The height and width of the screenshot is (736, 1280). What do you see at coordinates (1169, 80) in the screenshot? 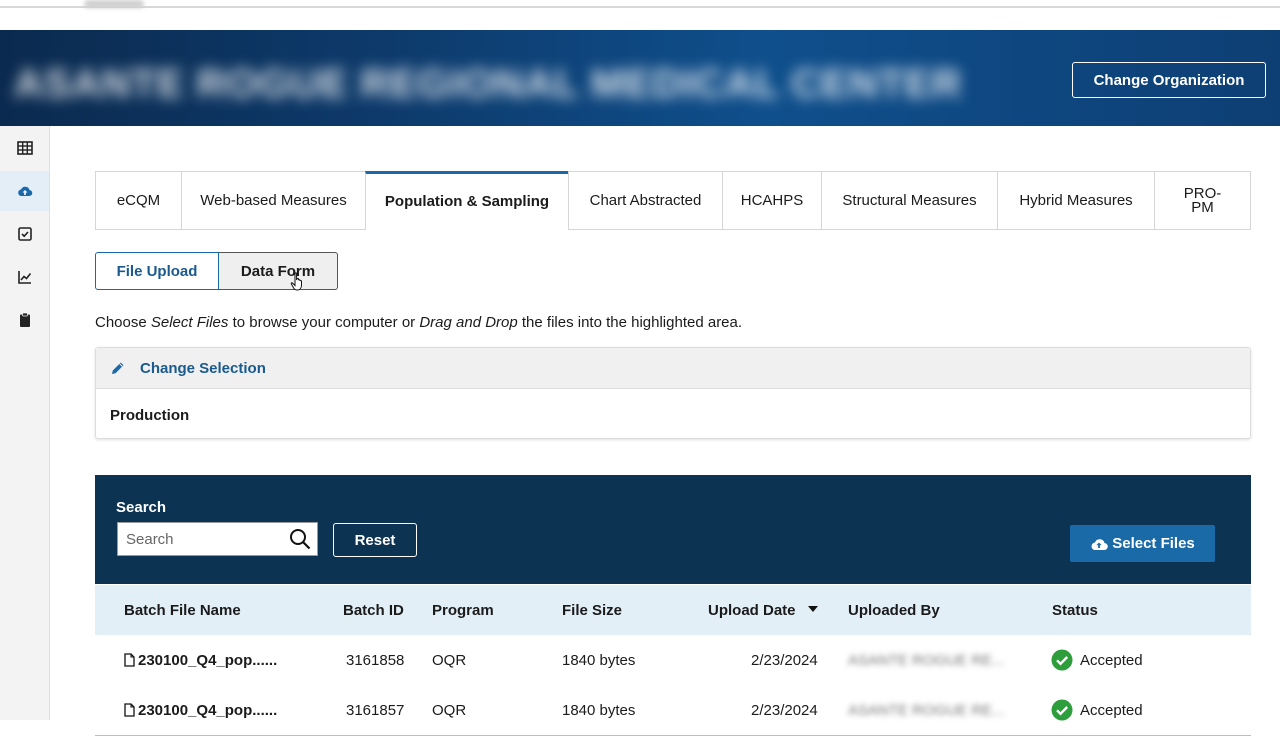
I see `change-organization-button: Change Organization` at bounding box center [1169, 80].